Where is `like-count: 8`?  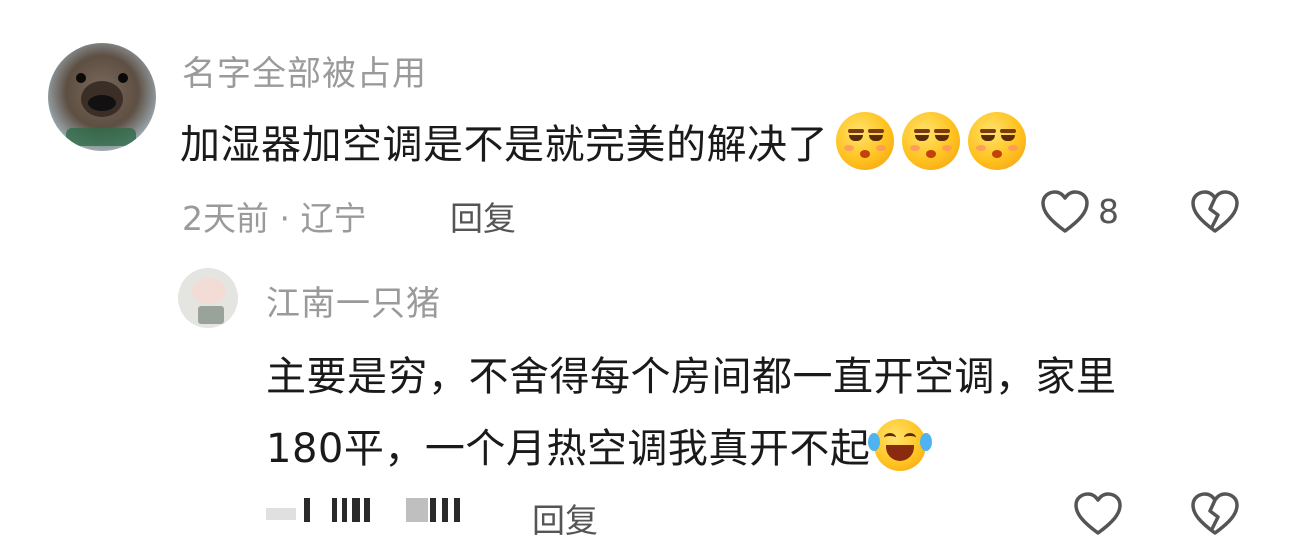
like-count: 8 is located at coordinates (1108, 211).